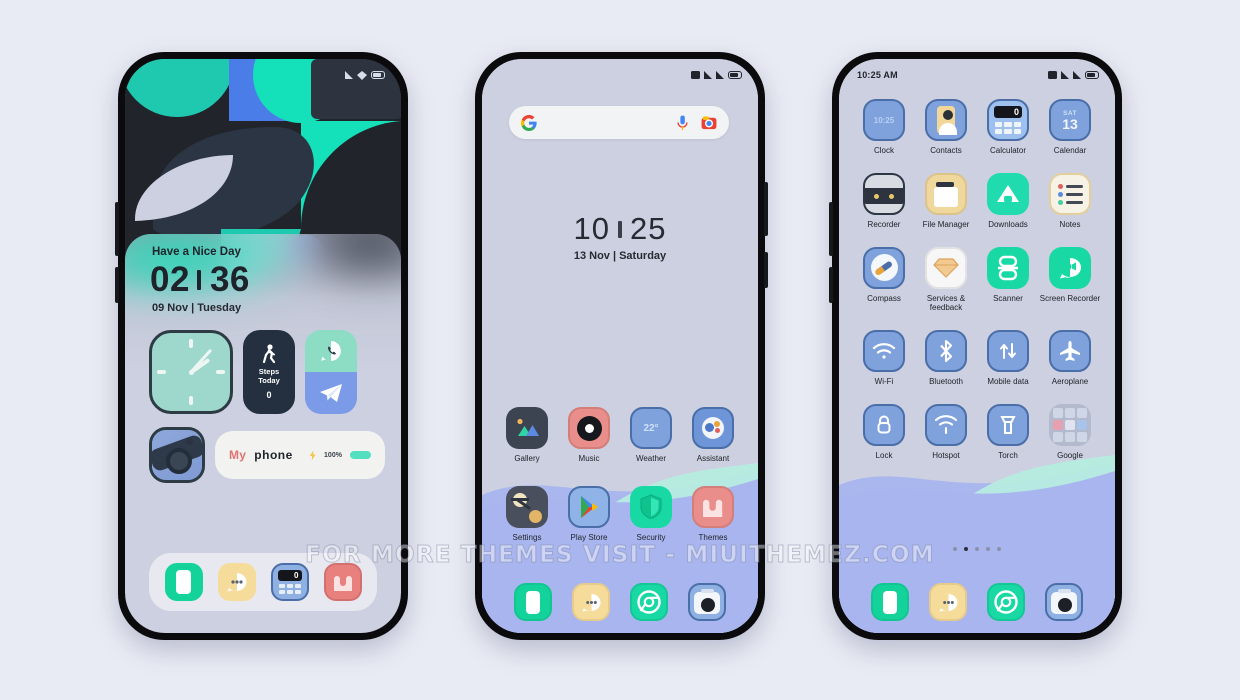 This screenshot has height=700, width=1240. I want to click on app-label: Compass, so click(884, 298).